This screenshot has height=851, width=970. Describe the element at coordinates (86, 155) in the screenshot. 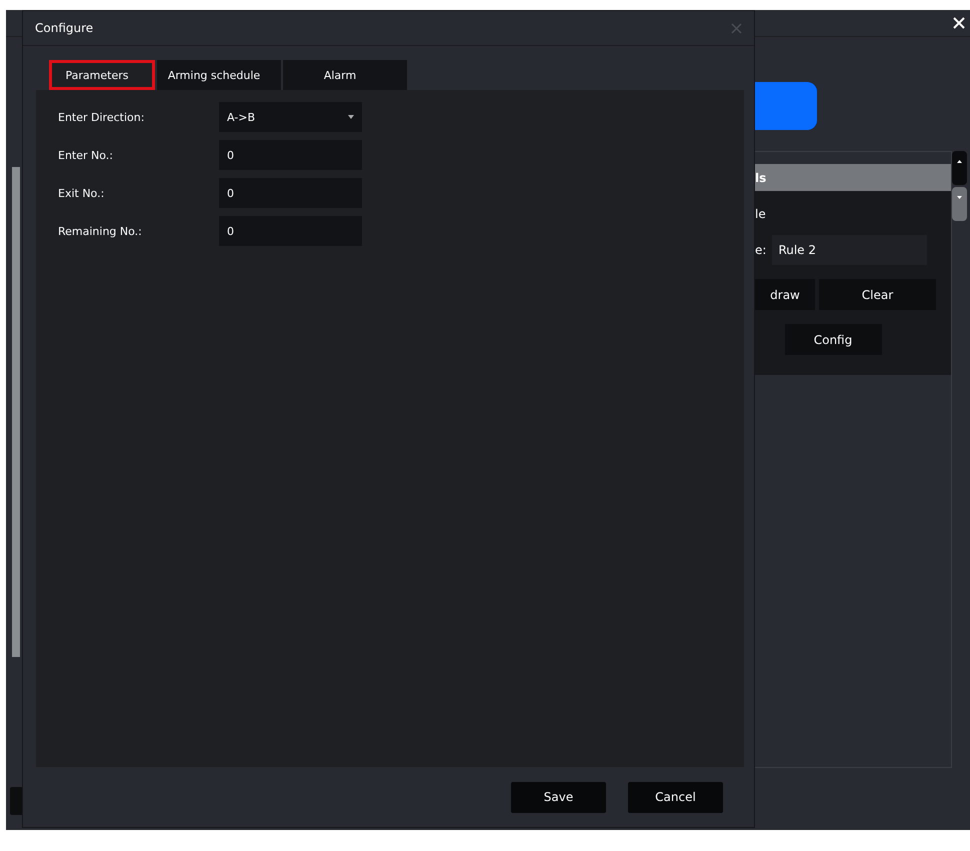

I see `field-label: Enter No.:` at that location.